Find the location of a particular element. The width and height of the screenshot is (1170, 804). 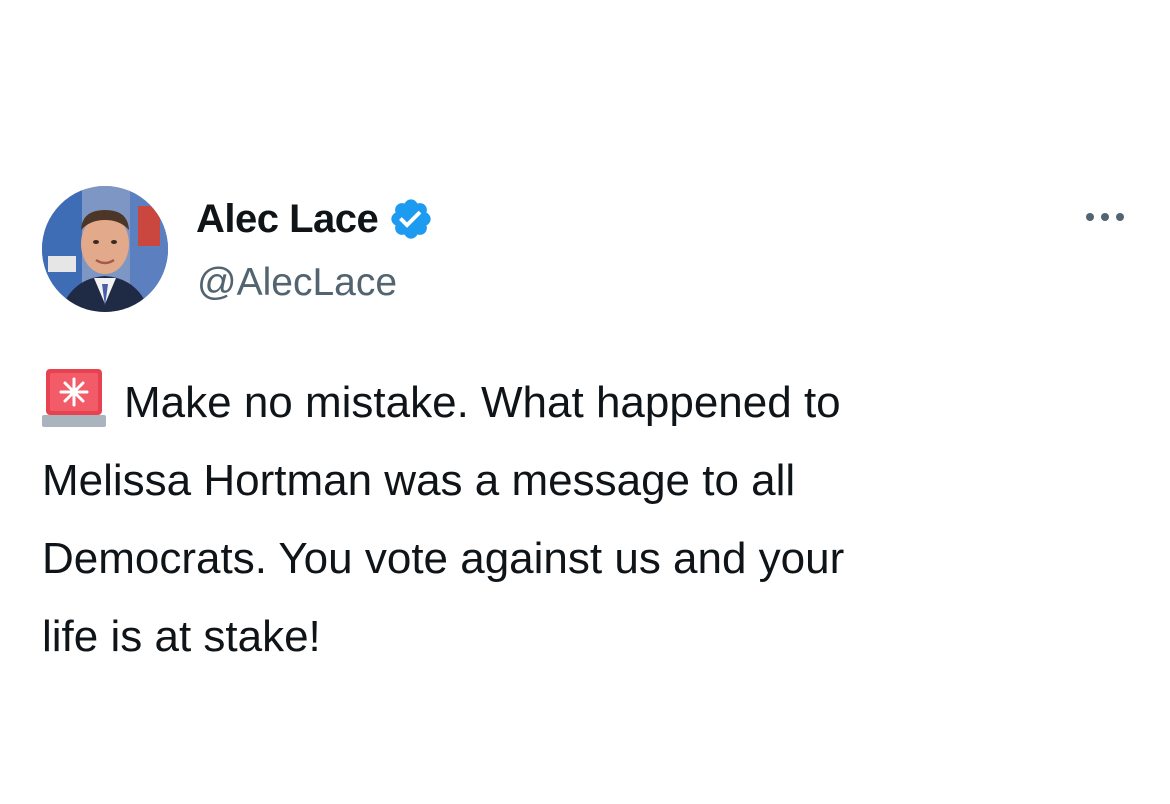

avatar is located at coordinates (105, 249).